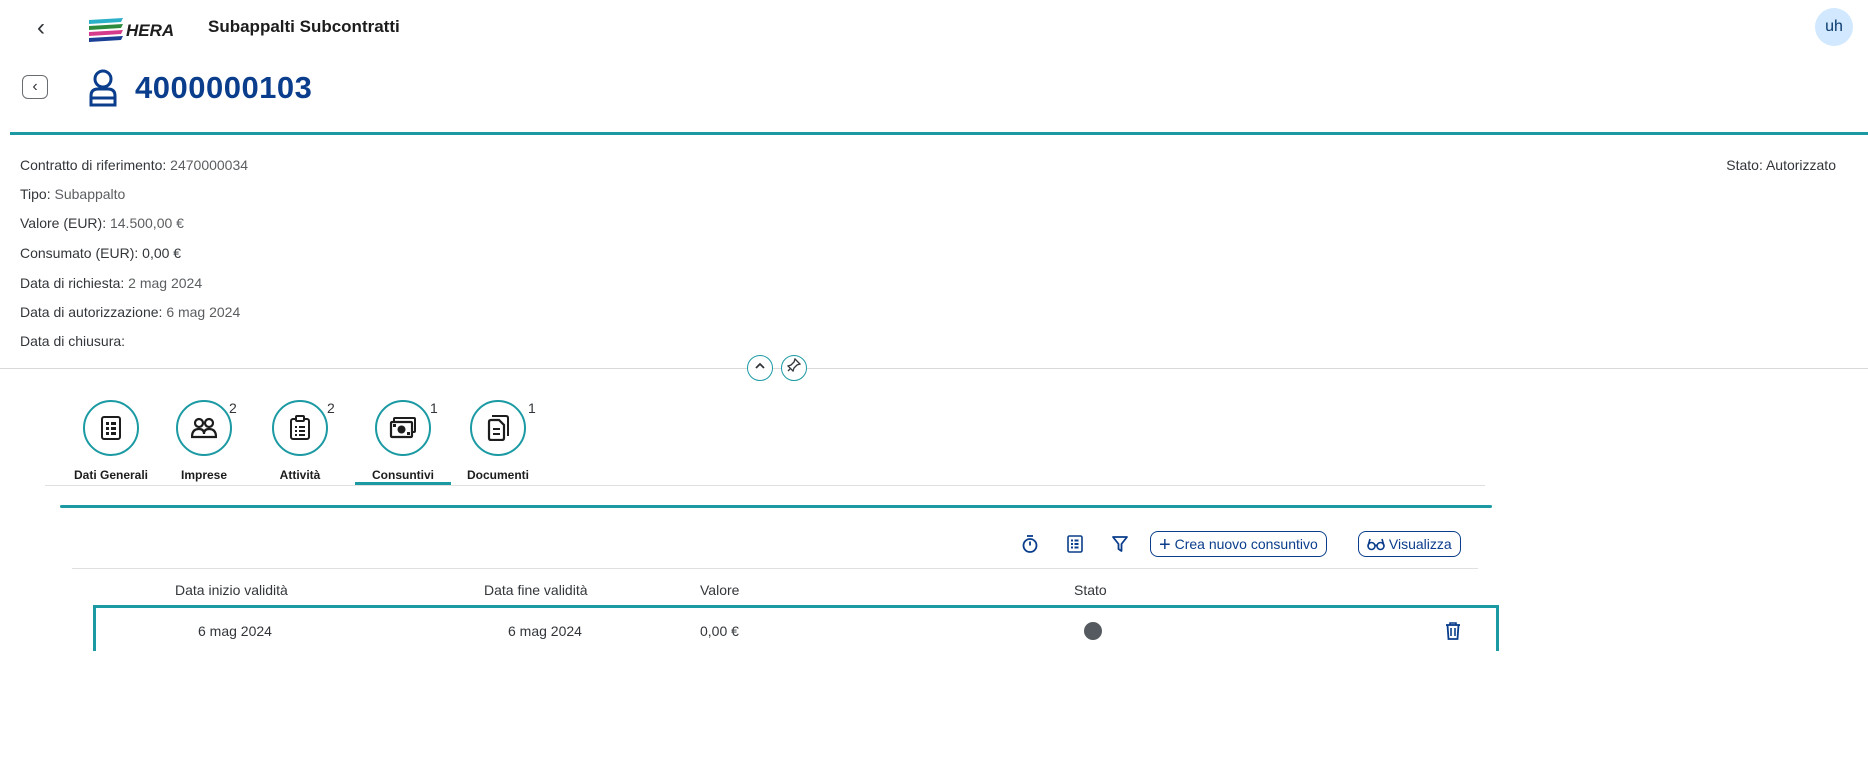 The width and height of the screenshot is (1868, 777). What do you see at coordinates (209, 165) in the screenshot?
I see `attr-value: 2470000034` at bounding box center [209, 165].